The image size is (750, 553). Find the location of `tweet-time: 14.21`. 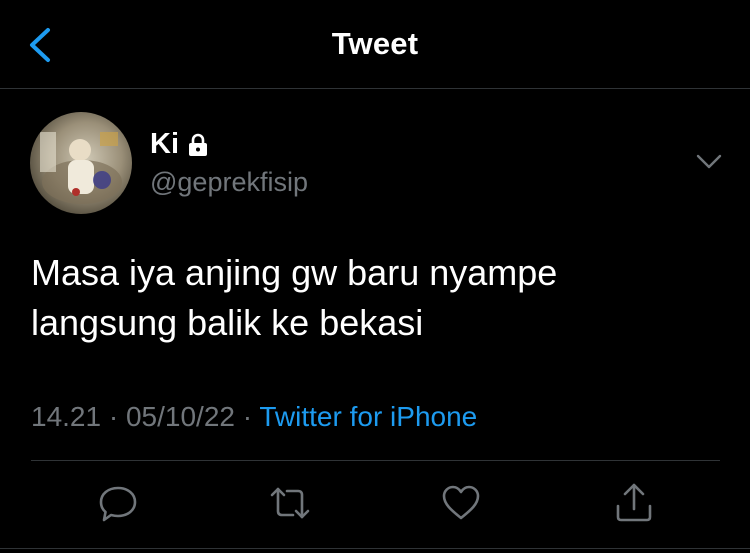

tweet-time: 14.21 is located at coordinates (66, 416).